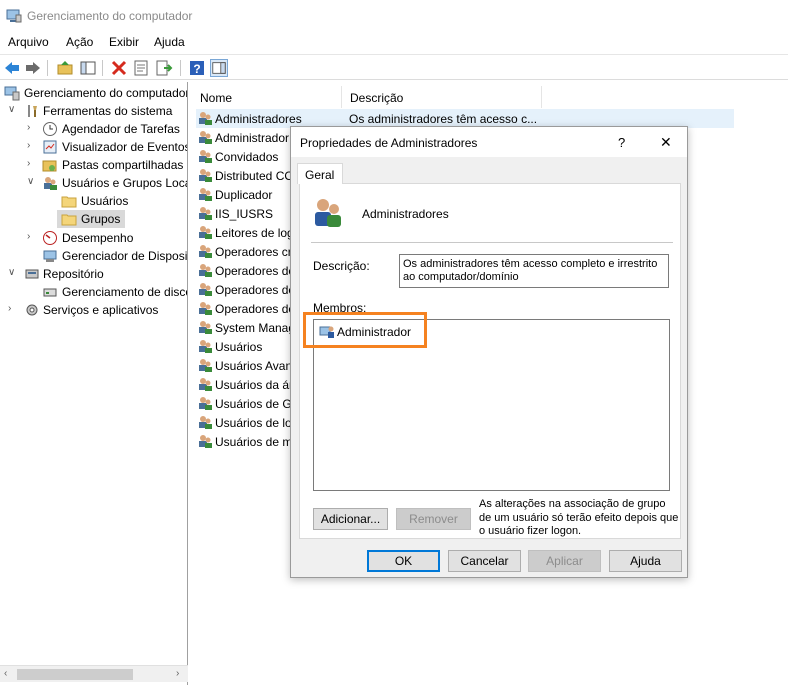  Describe the element at coordinates (101, 219) in the screenshot. I see `tree-item-label: Grupos` at that location.